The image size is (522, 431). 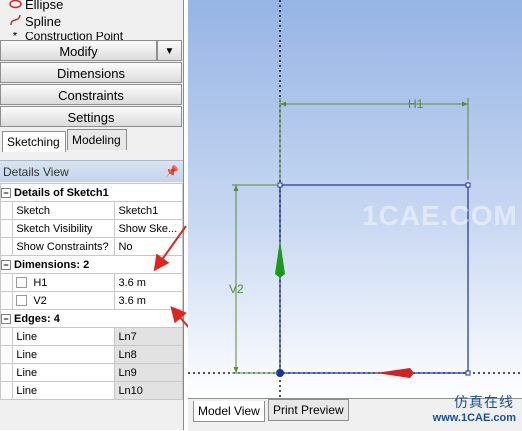 What do you see at coordinates (283, 104) in the screenshot?
I see `h1-arrow-left` at bounding box center [283, 104].